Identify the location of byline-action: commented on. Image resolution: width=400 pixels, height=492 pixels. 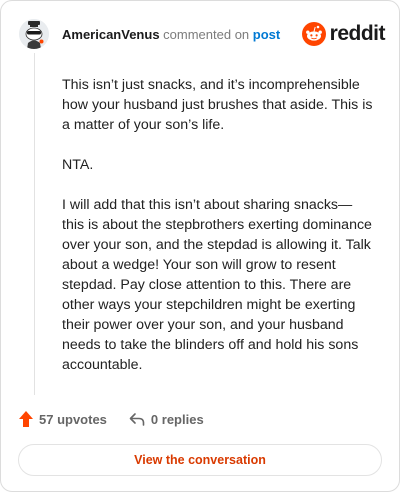
(206, 34).